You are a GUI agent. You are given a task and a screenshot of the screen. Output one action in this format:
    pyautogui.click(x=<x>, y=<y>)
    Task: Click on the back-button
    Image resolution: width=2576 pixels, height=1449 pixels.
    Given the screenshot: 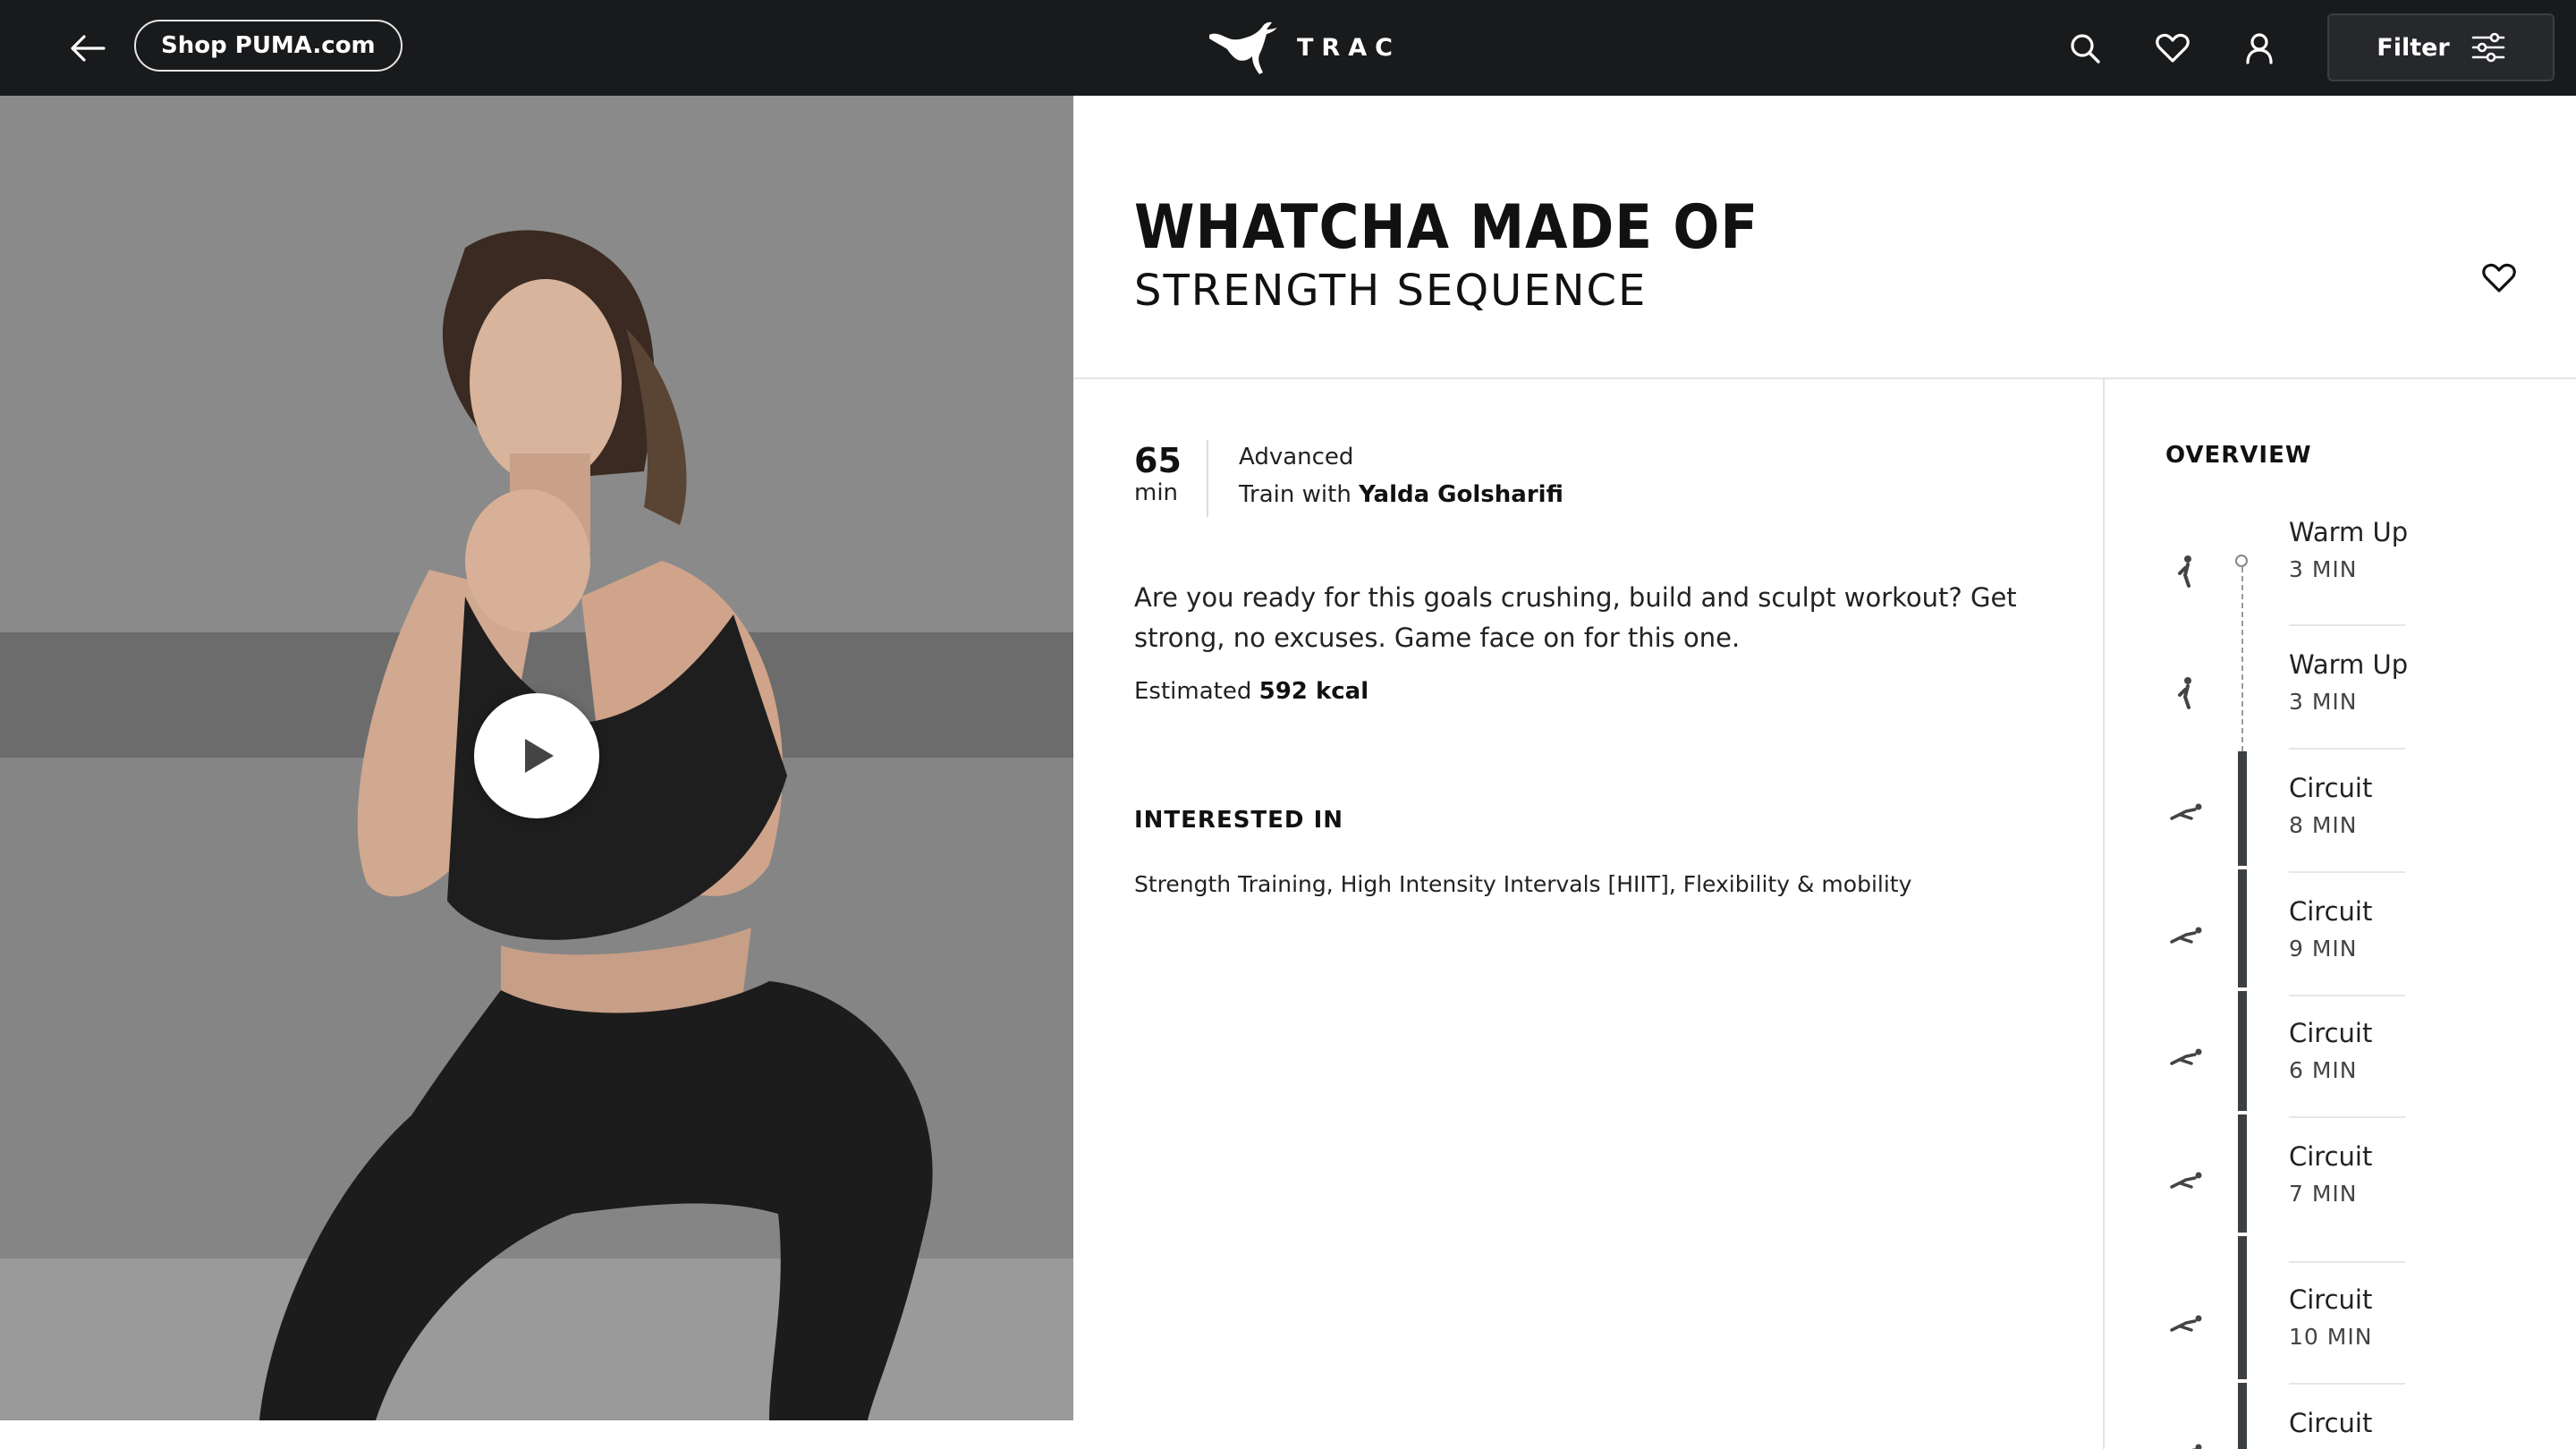 What is the action you would take?
    pyautogui.click(x=87, y=48)
    